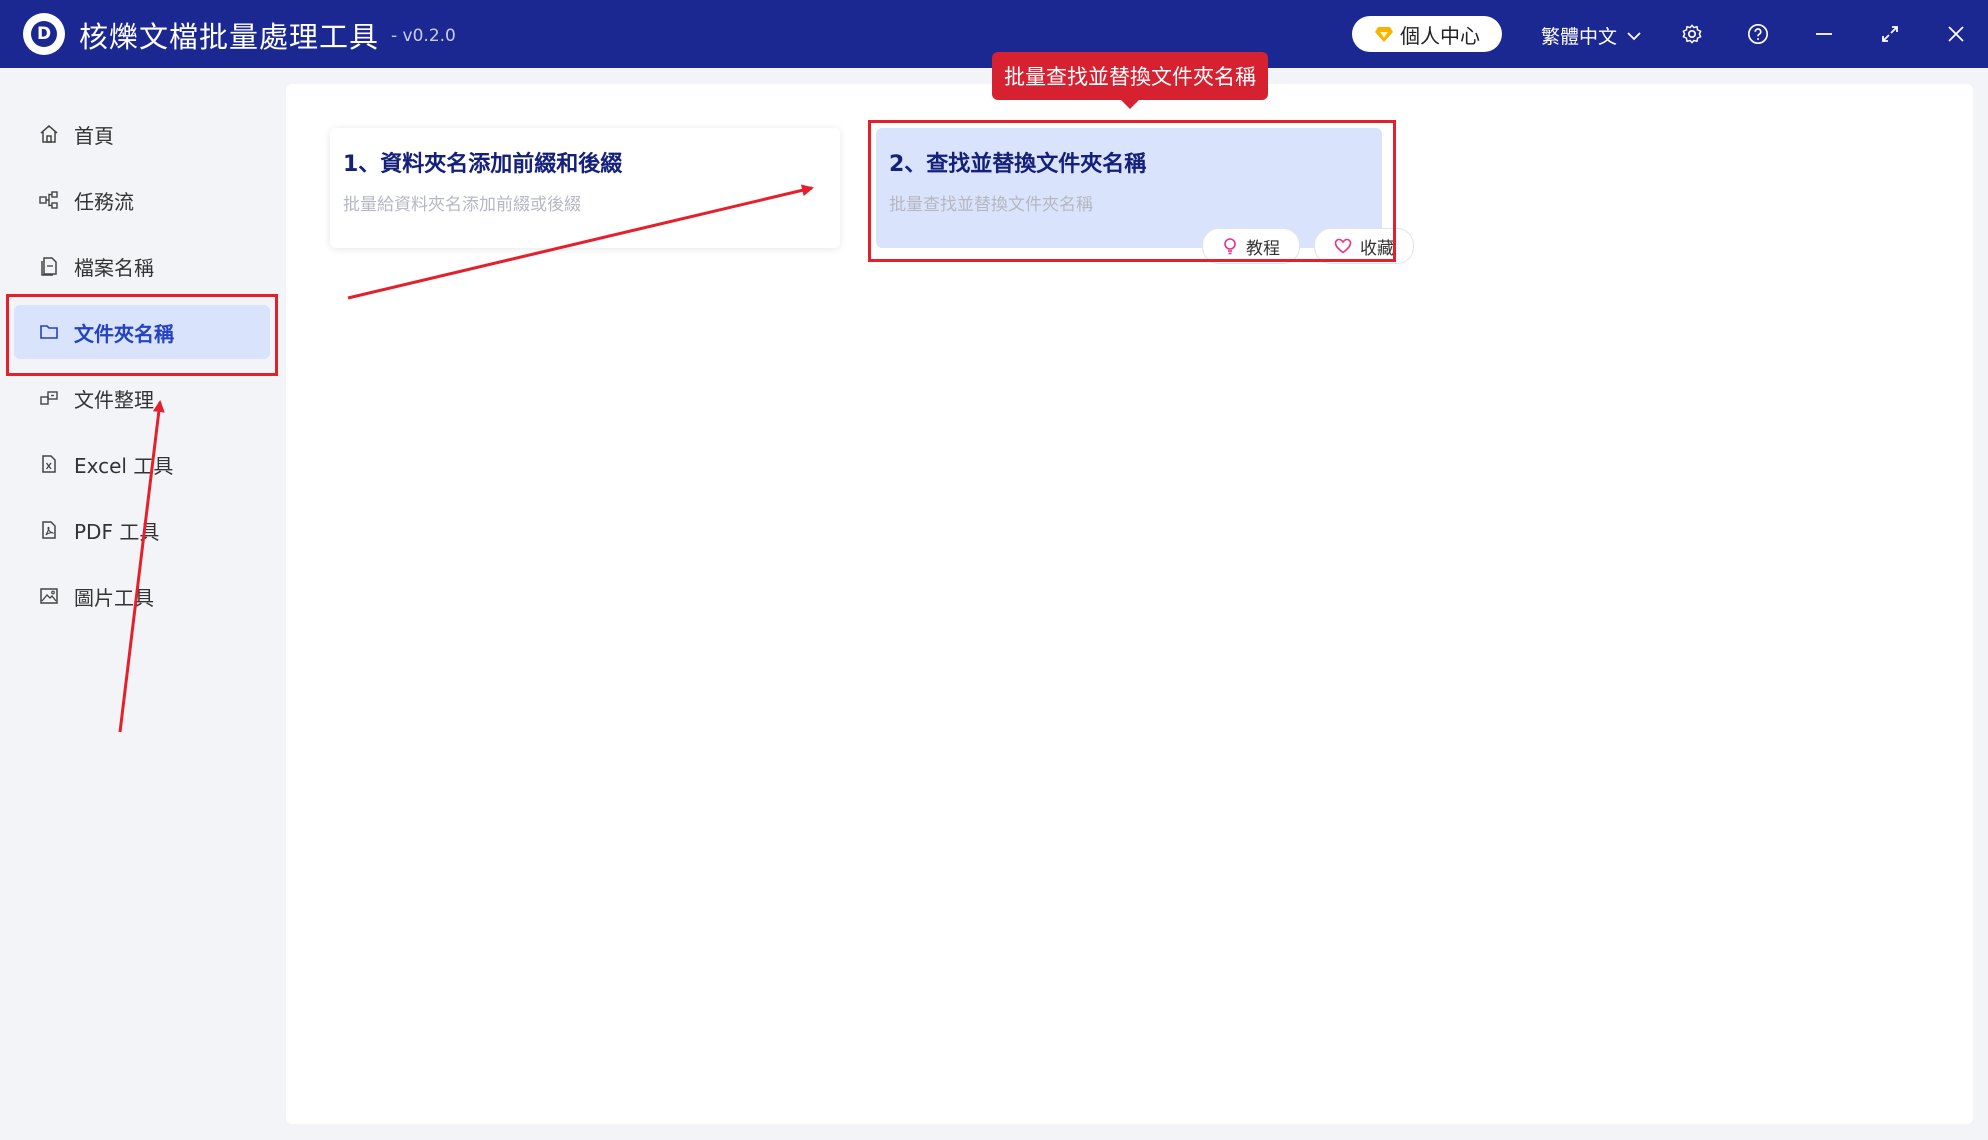 Image resolution: width=1988 pixels, height=1140 pixels. I want to click on sidebar-item-label: Excel 工具, so click(124, 465).